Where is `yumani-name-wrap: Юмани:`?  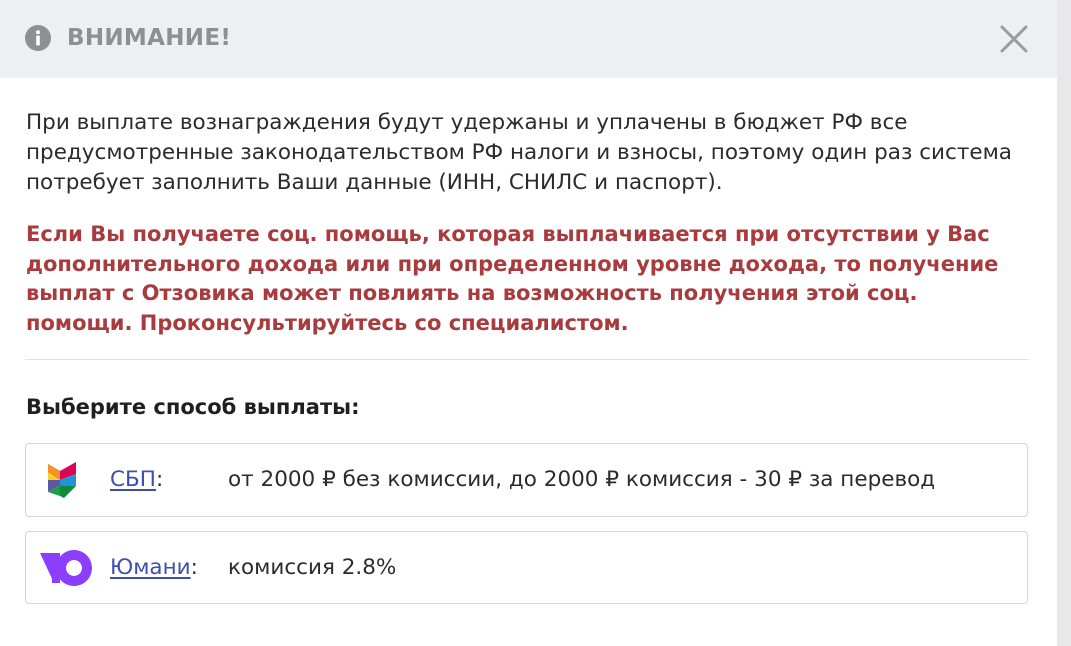
yumani-name-wrap: Юмани: is located at coordinates (154, 568).